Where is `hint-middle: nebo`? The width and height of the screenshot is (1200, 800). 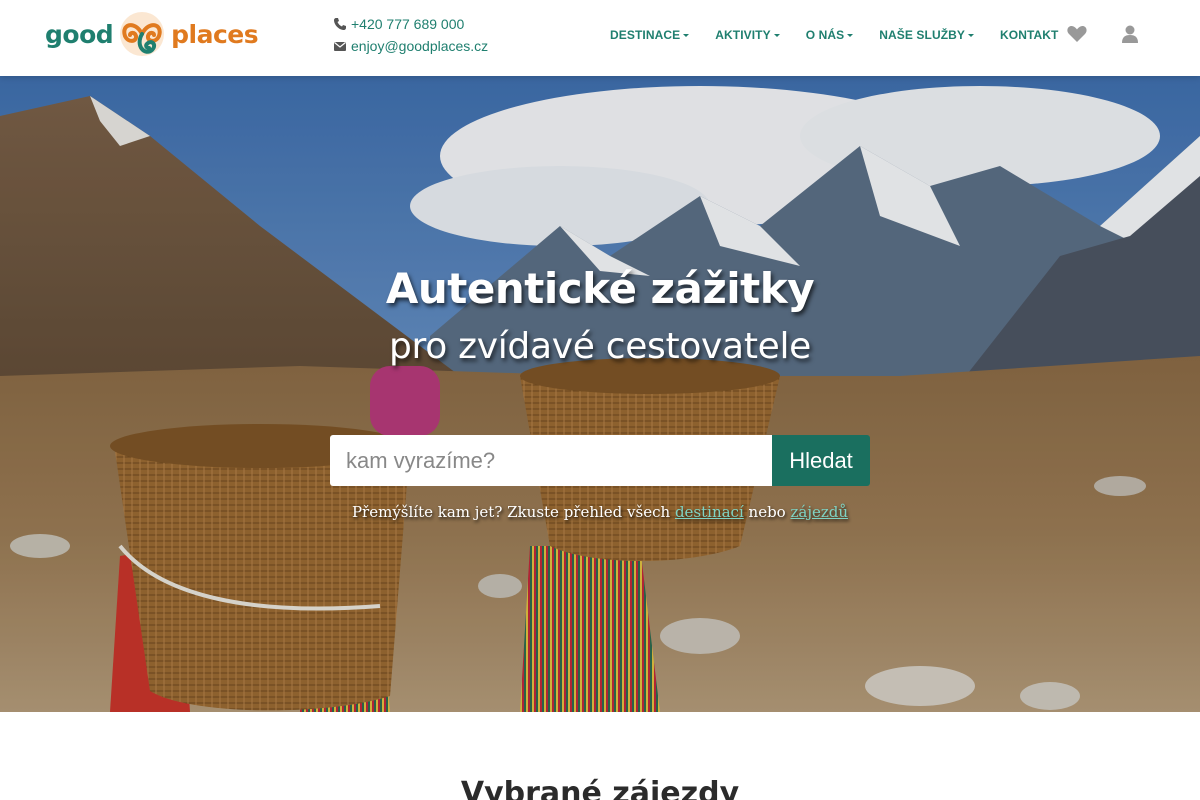
hint-middle: nebo is located at coordinates (767, 512).